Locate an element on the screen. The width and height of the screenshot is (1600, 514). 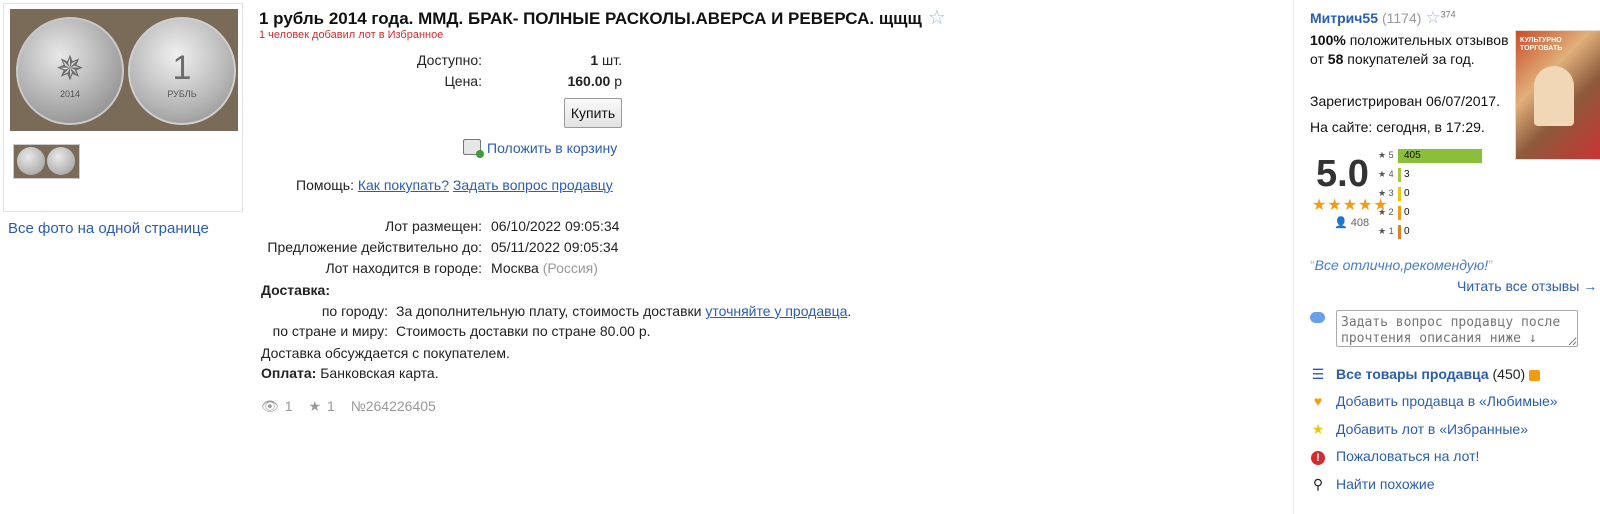
seller-stars-count: 374 is located at coordinates (1448, 14).